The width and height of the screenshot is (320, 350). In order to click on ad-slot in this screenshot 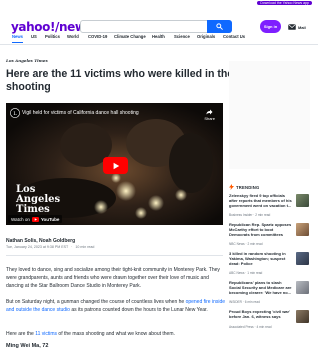, I will do `click(269, 115)`.